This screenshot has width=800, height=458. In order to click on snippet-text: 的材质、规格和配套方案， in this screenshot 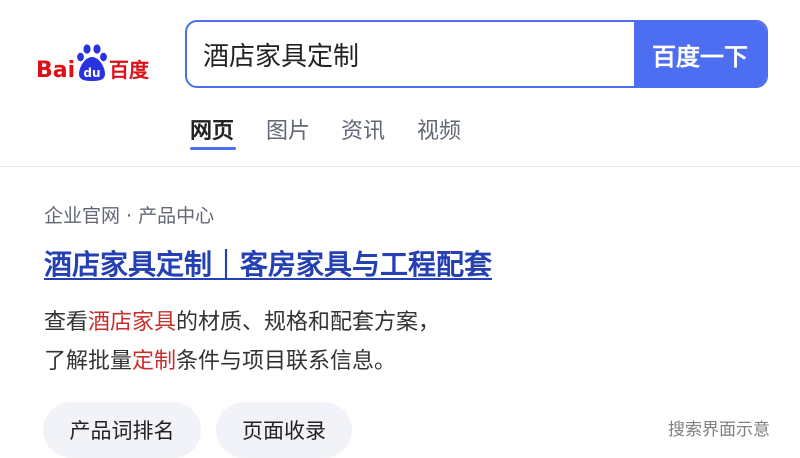, I will do `click(308, 322)`.